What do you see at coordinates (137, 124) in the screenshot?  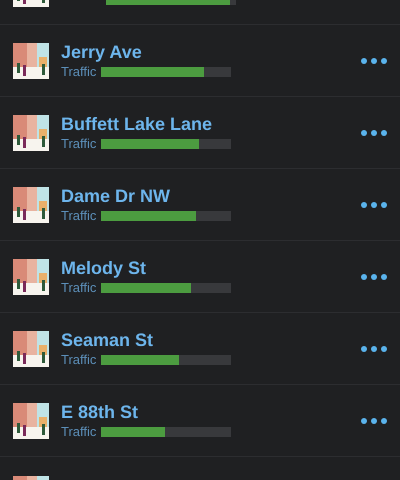 I see `street-name: Buffett Lake Lane` at bounding box center [137, 124].